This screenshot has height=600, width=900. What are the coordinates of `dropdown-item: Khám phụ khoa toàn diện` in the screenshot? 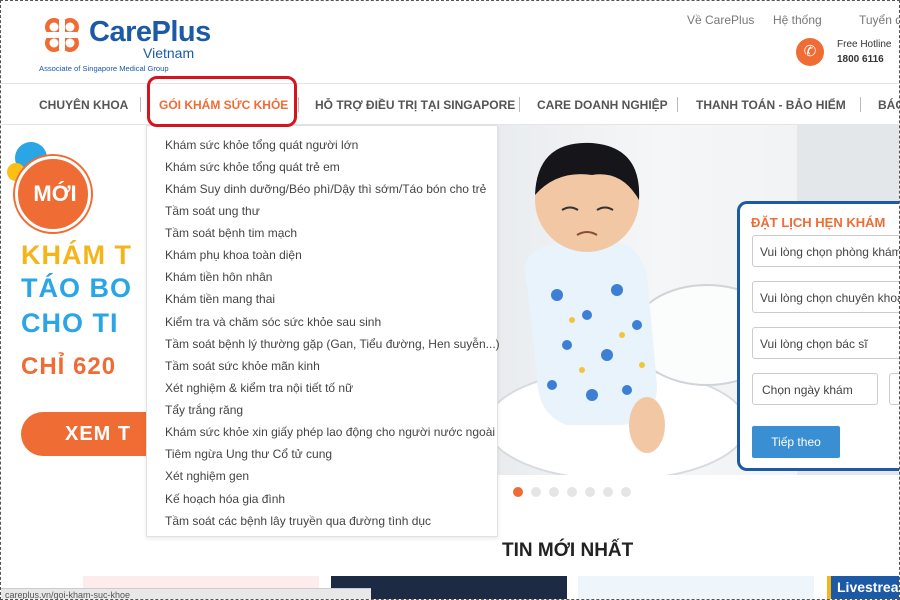 It's located at (233, 255).